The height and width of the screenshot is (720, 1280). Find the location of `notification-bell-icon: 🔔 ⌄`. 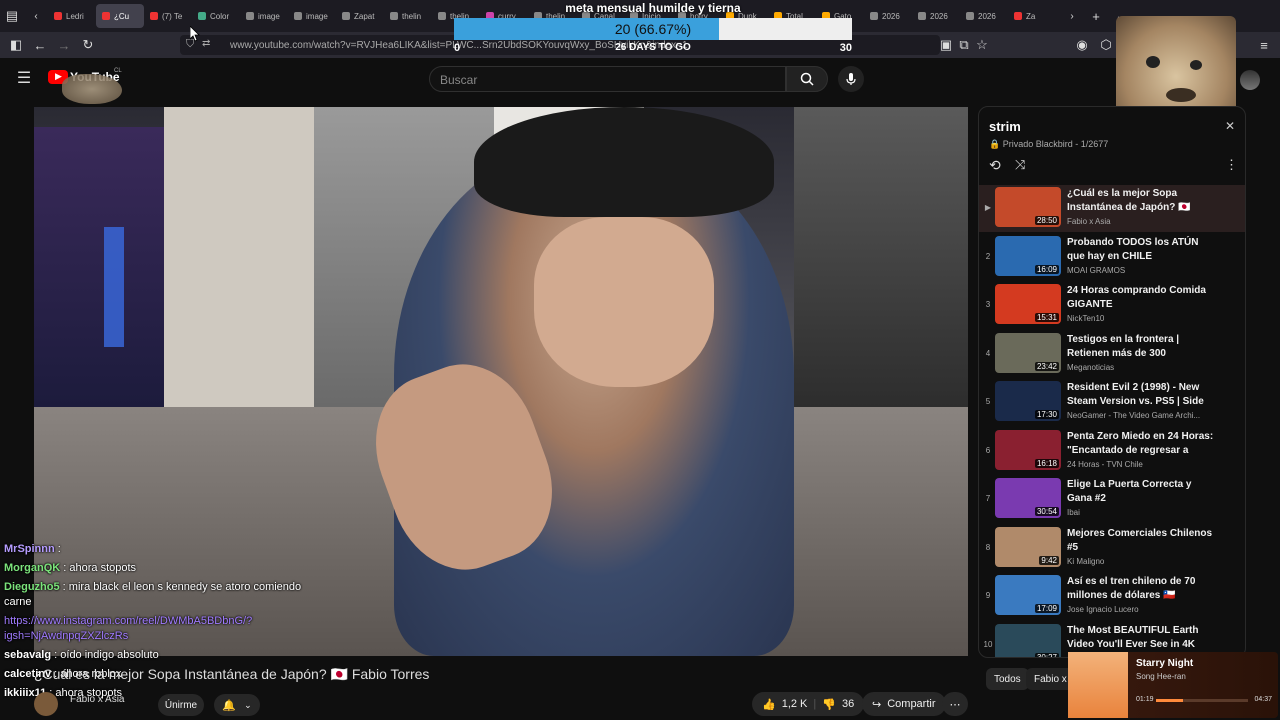

notification-bell-icon: 🔔 ⌄ is located at coordinates (237, 705).